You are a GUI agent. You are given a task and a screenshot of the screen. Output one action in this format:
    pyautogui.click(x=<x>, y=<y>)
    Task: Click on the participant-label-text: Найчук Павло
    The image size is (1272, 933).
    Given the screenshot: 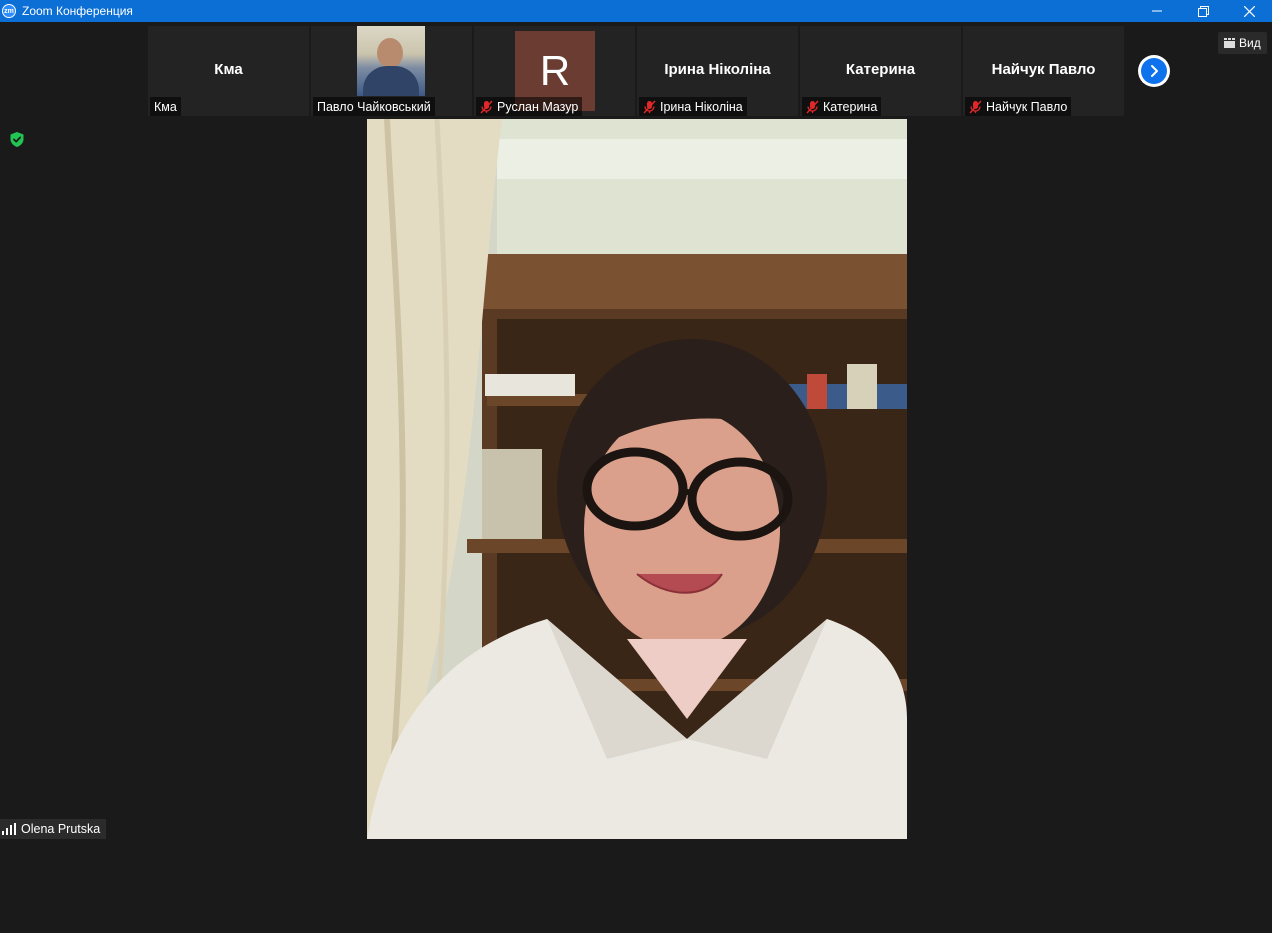 What is the action you would take?
    pyautogui.click(x=1027, y=106)
    